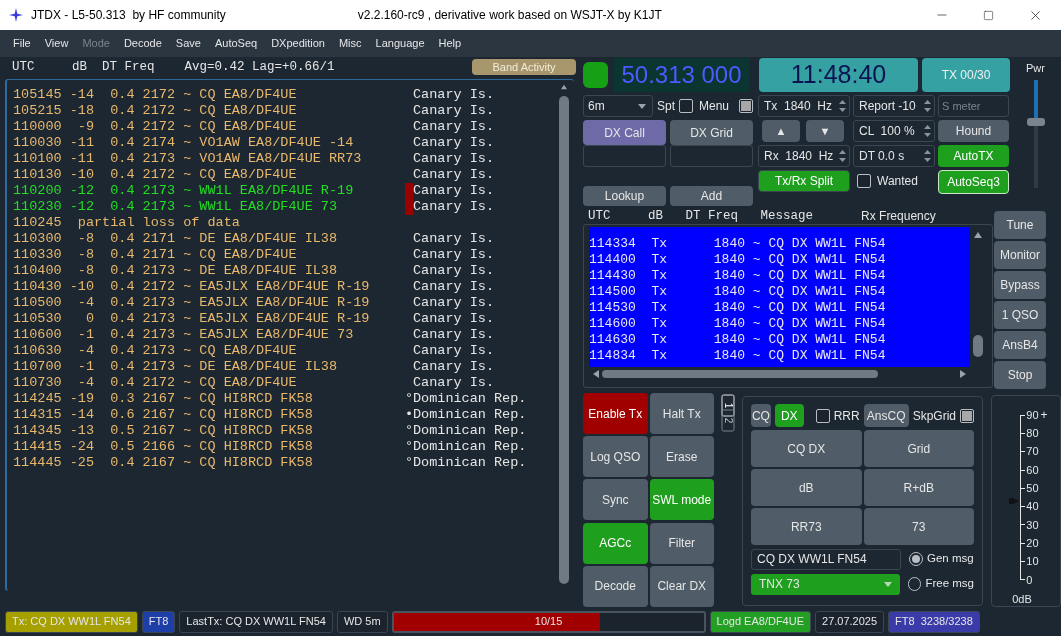 The image size is (1061, 636). Describe the element at coordinates (886, 415) in the screenshot. I see `anscq-button: AnsCQ` at that location.